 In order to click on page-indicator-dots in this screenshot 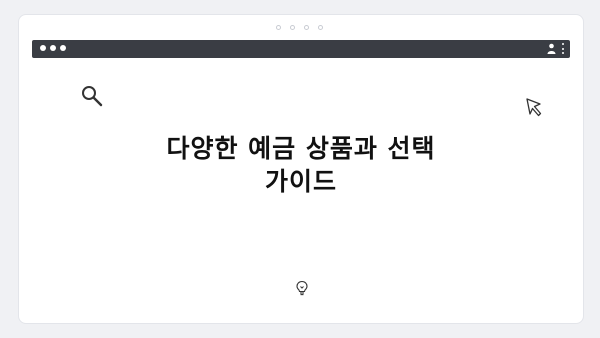, I will do `click(299, 27)`.